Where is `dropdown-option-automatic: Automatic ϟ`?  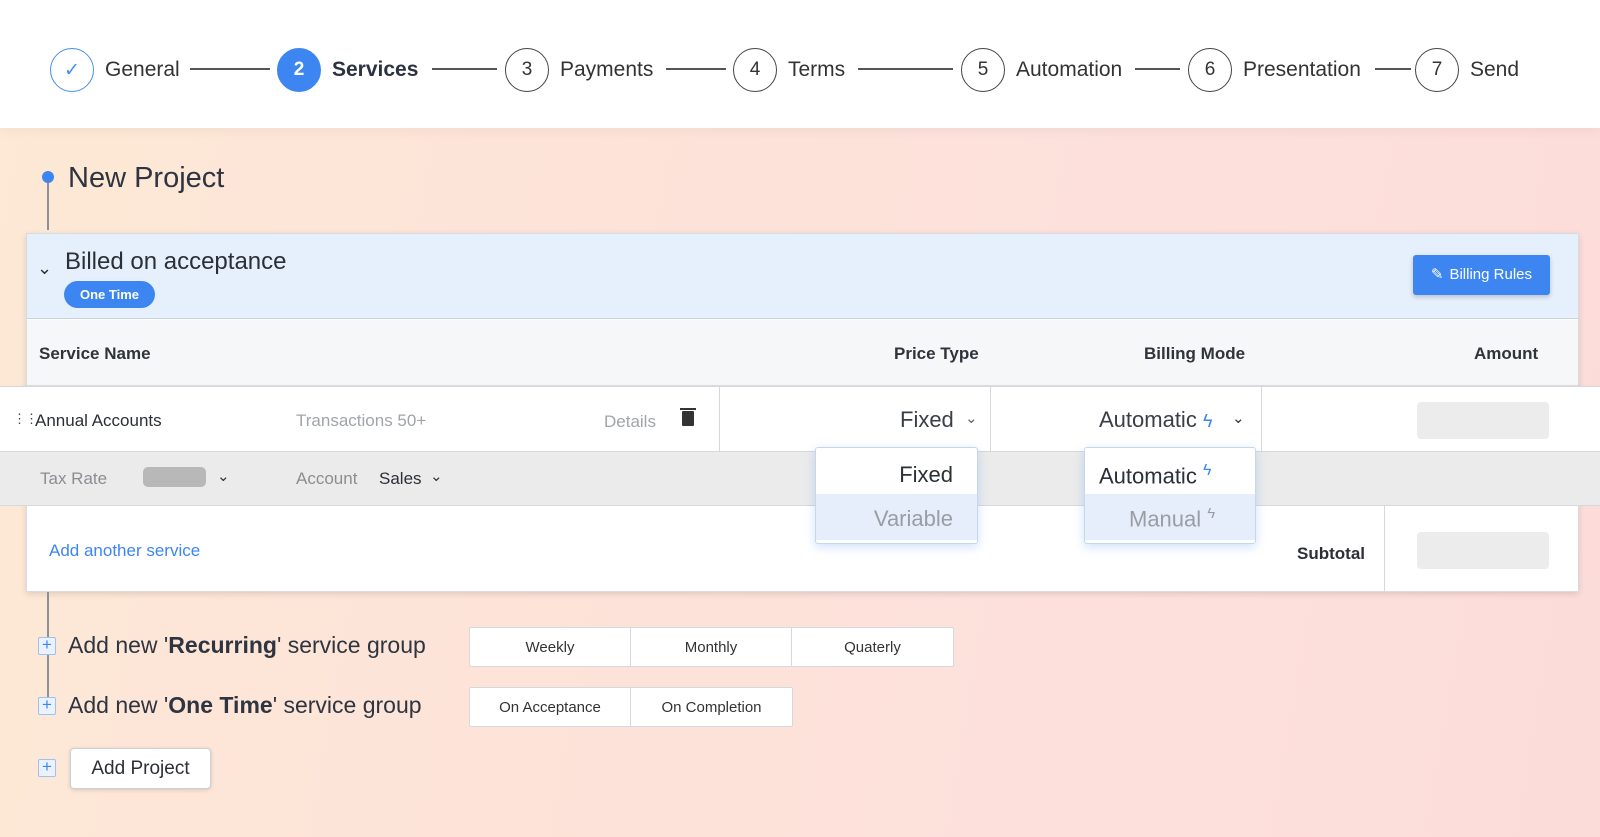
dropdown-option-automatic: Automatic ϟ is located at coordinates (1170, 471).